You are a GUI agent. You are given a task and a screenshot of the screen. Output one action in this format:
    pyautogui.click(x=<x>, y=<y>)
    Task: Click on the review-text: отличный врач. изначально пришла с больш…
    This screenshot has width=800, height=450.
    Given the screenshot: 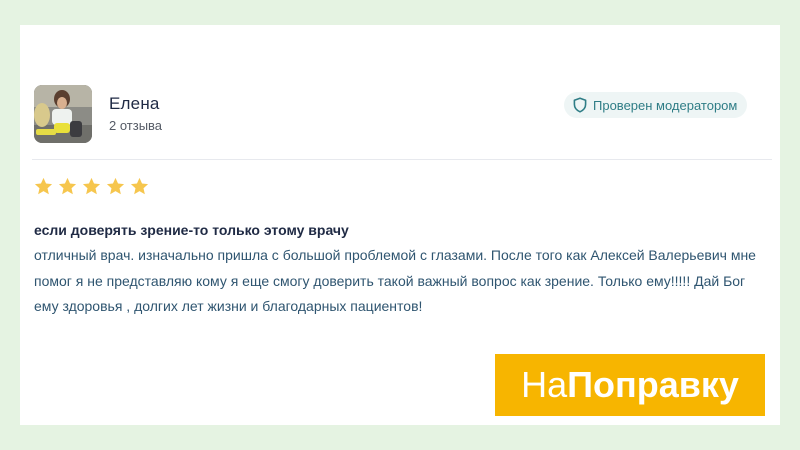 What is the action you would take?
    pyautogui.click(x=395, y=280)
    